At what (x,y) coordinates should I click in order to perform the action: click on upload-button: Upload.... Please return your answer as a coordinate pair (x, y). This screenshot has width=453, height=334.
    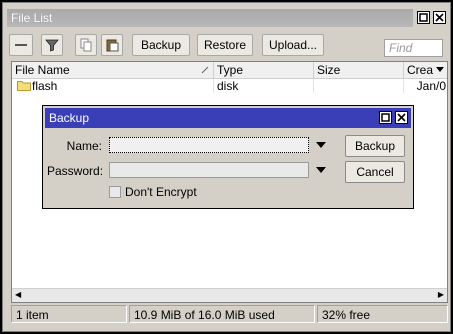
    Looking at the image, I should click on (293, 45).